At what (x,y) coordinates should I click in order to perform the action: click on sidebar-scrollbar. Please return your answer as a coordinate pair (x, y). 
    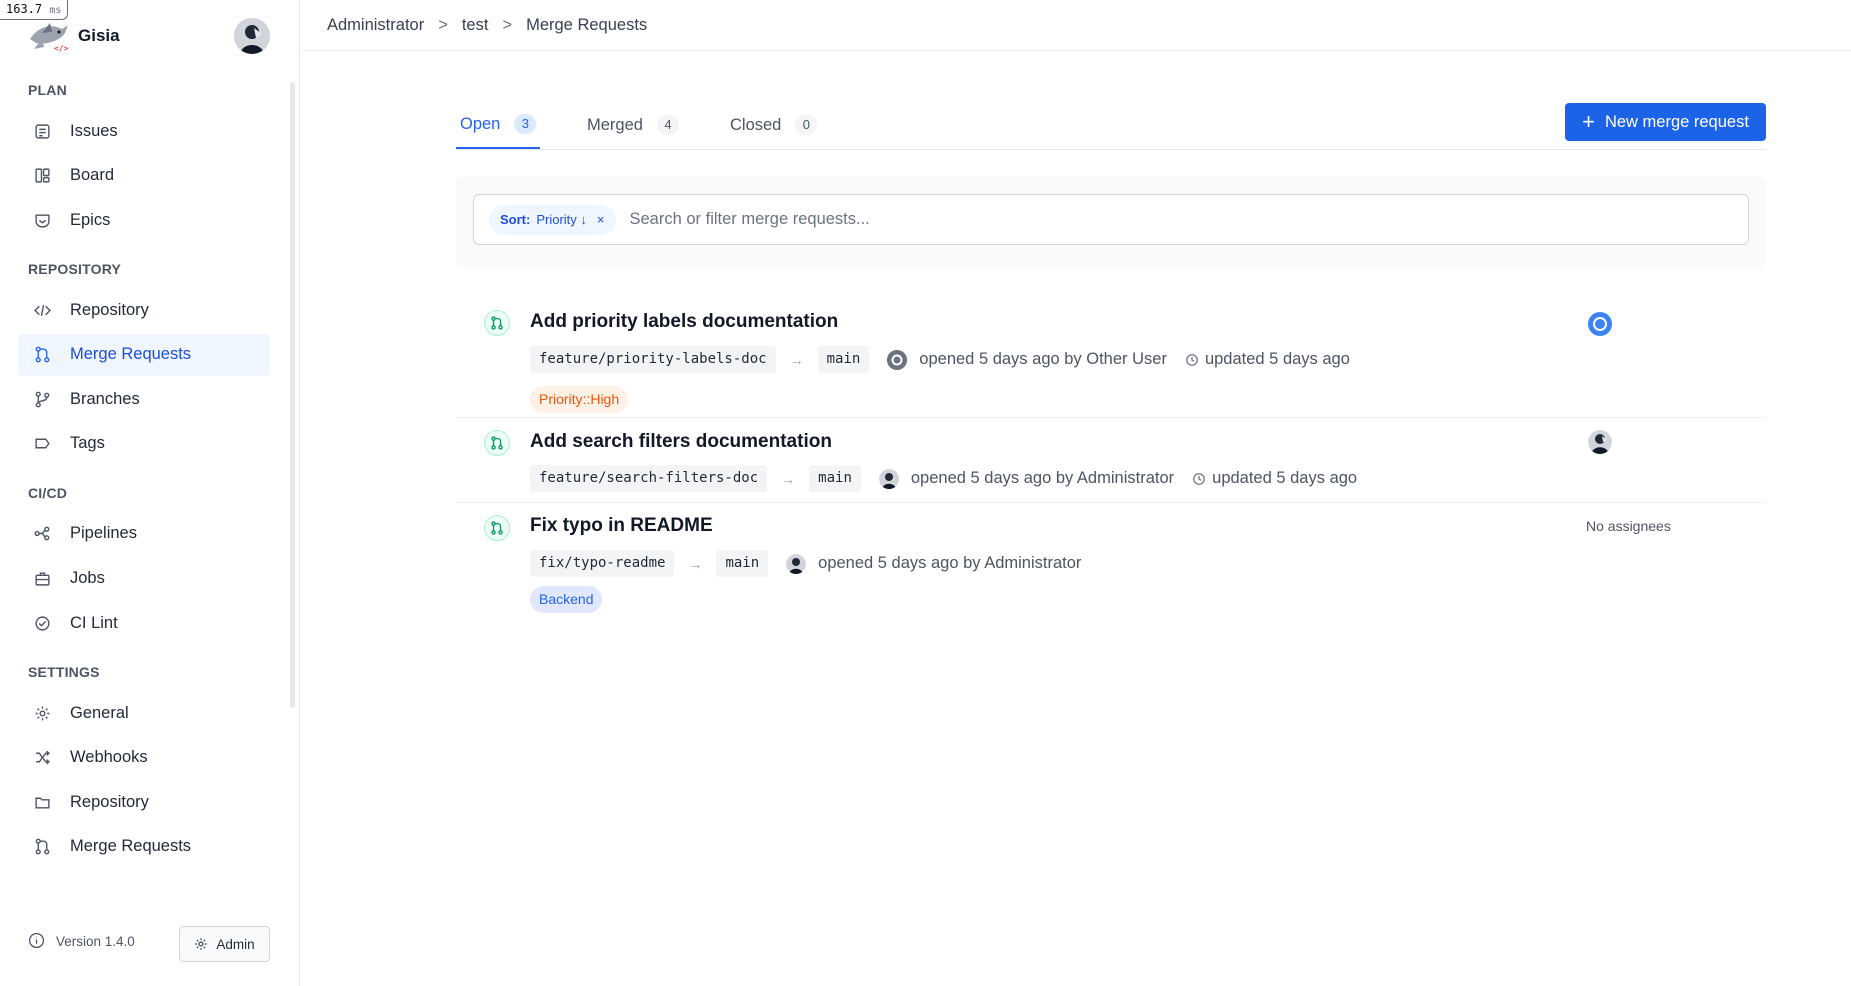
    Looking at the image, I should click on (293, 482).